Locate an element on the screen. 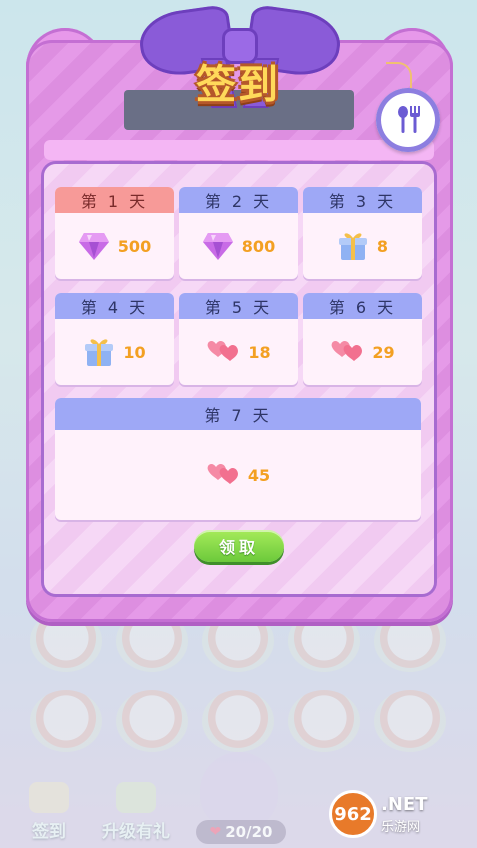 The width and height of the screenshot is (477, 848). claim-button: 领取 is located at coordinates (239, 546).